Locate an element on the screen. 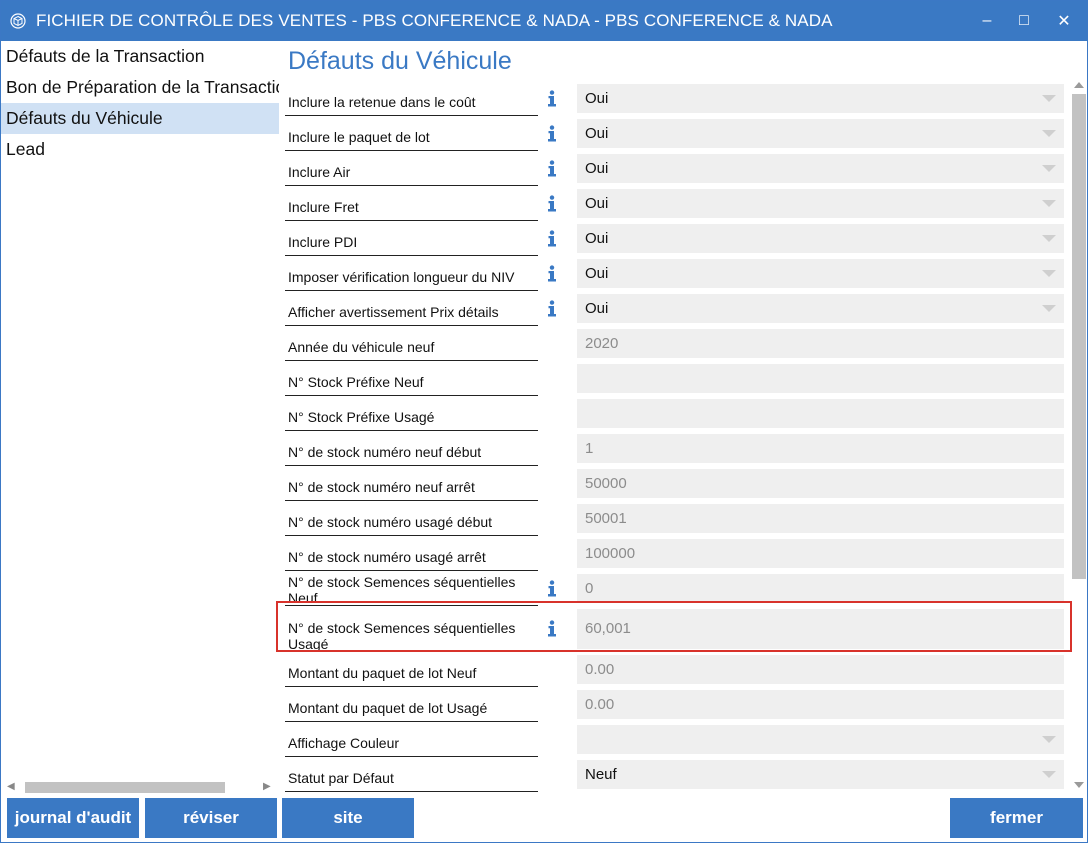 The width and height of the screenshot is (1088, 843). setting-row: Inclure PDI Oui is located at coordinates (675, 238).